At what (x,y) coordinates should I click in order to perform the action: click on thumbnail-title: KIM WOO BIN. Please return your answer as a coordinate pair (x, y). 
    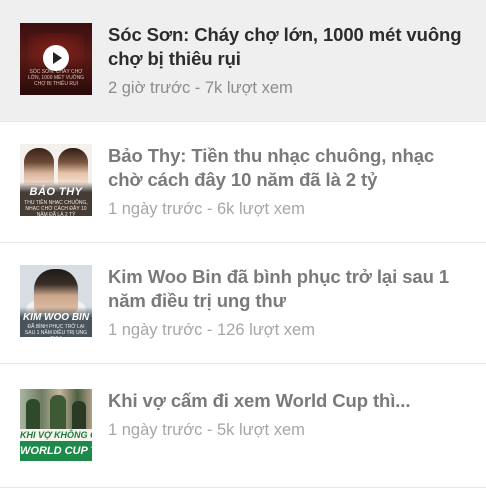
    Looking at the image, I should click on (56, 317).